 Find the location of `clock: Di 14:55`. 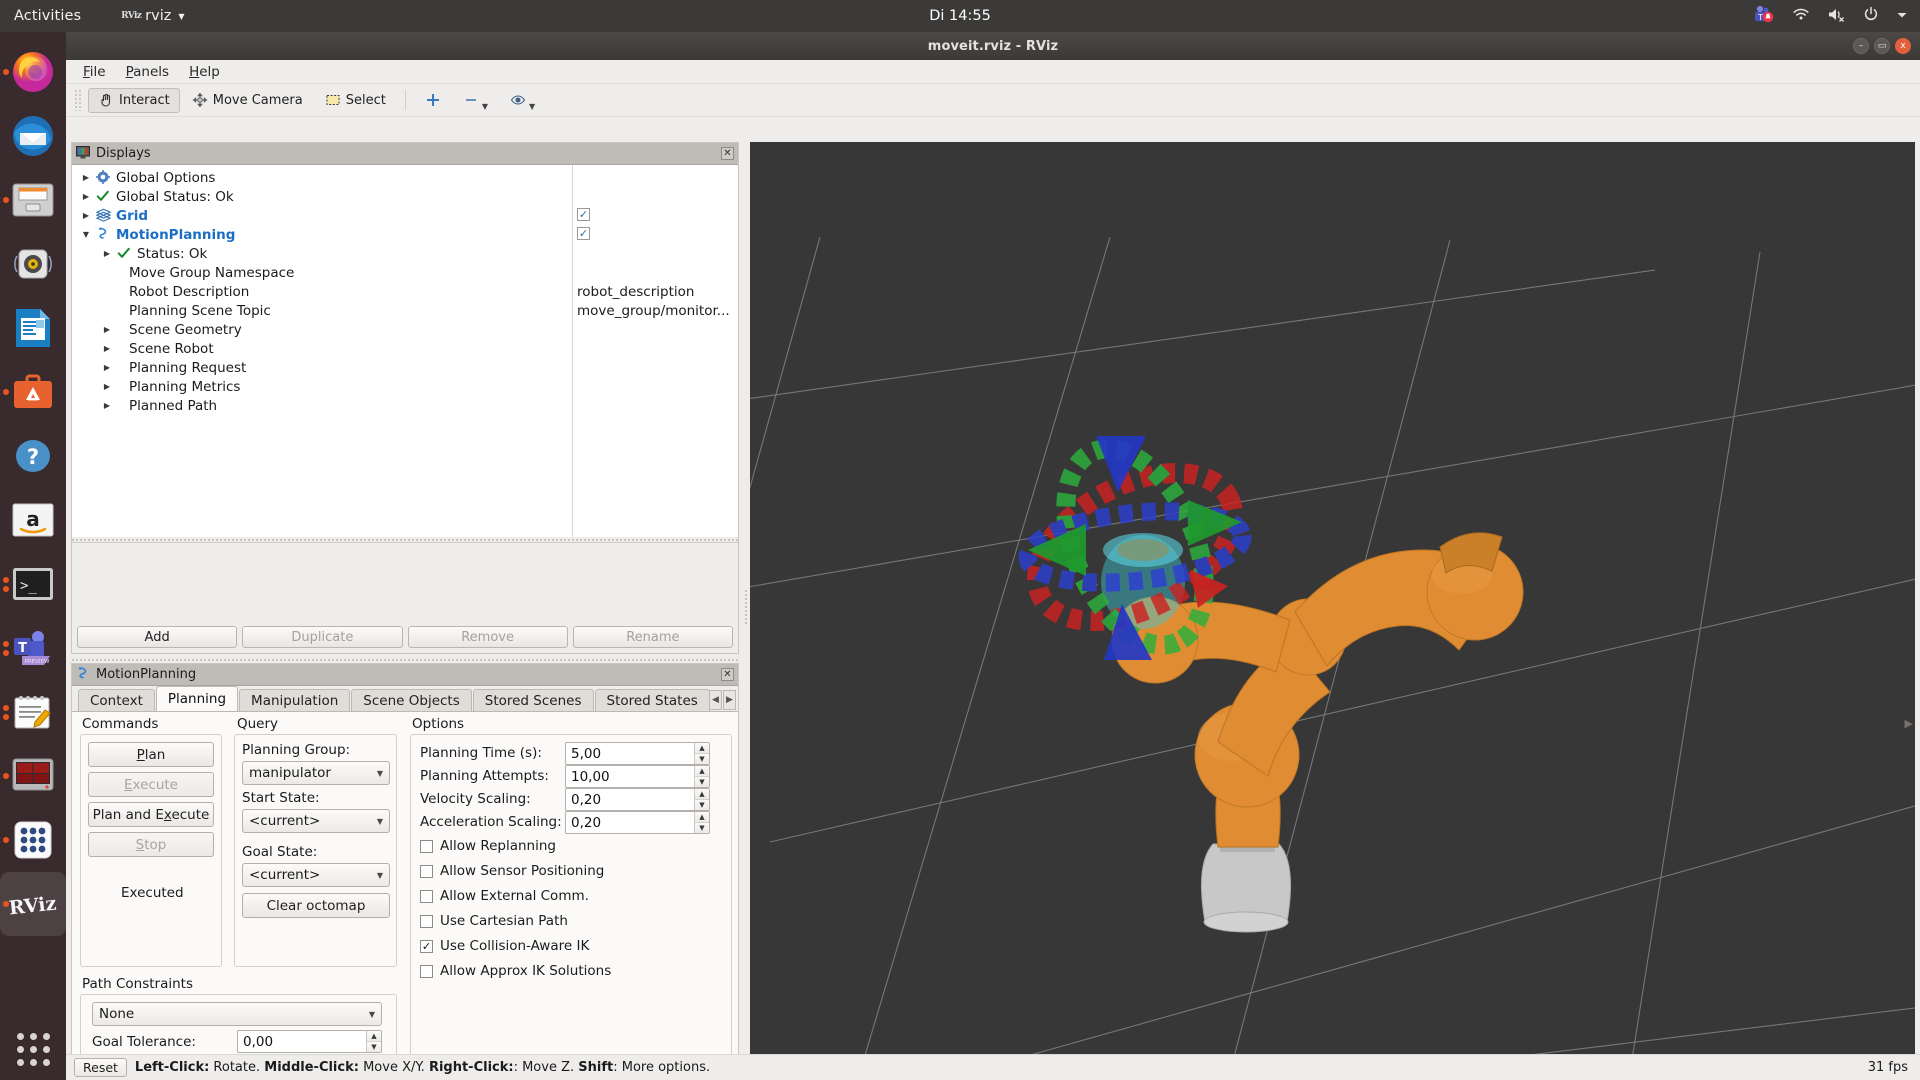

clock: Di 14:55 is located at coordinates (960, 16).